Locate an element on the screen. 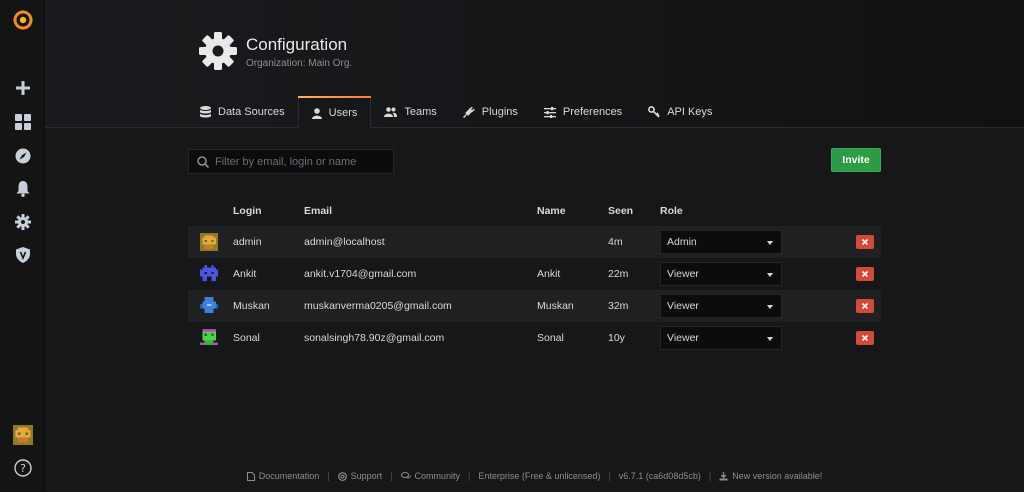  footer-version: v6.7.1 (ca6d08d5cb) is located at coordinates (660, 476).